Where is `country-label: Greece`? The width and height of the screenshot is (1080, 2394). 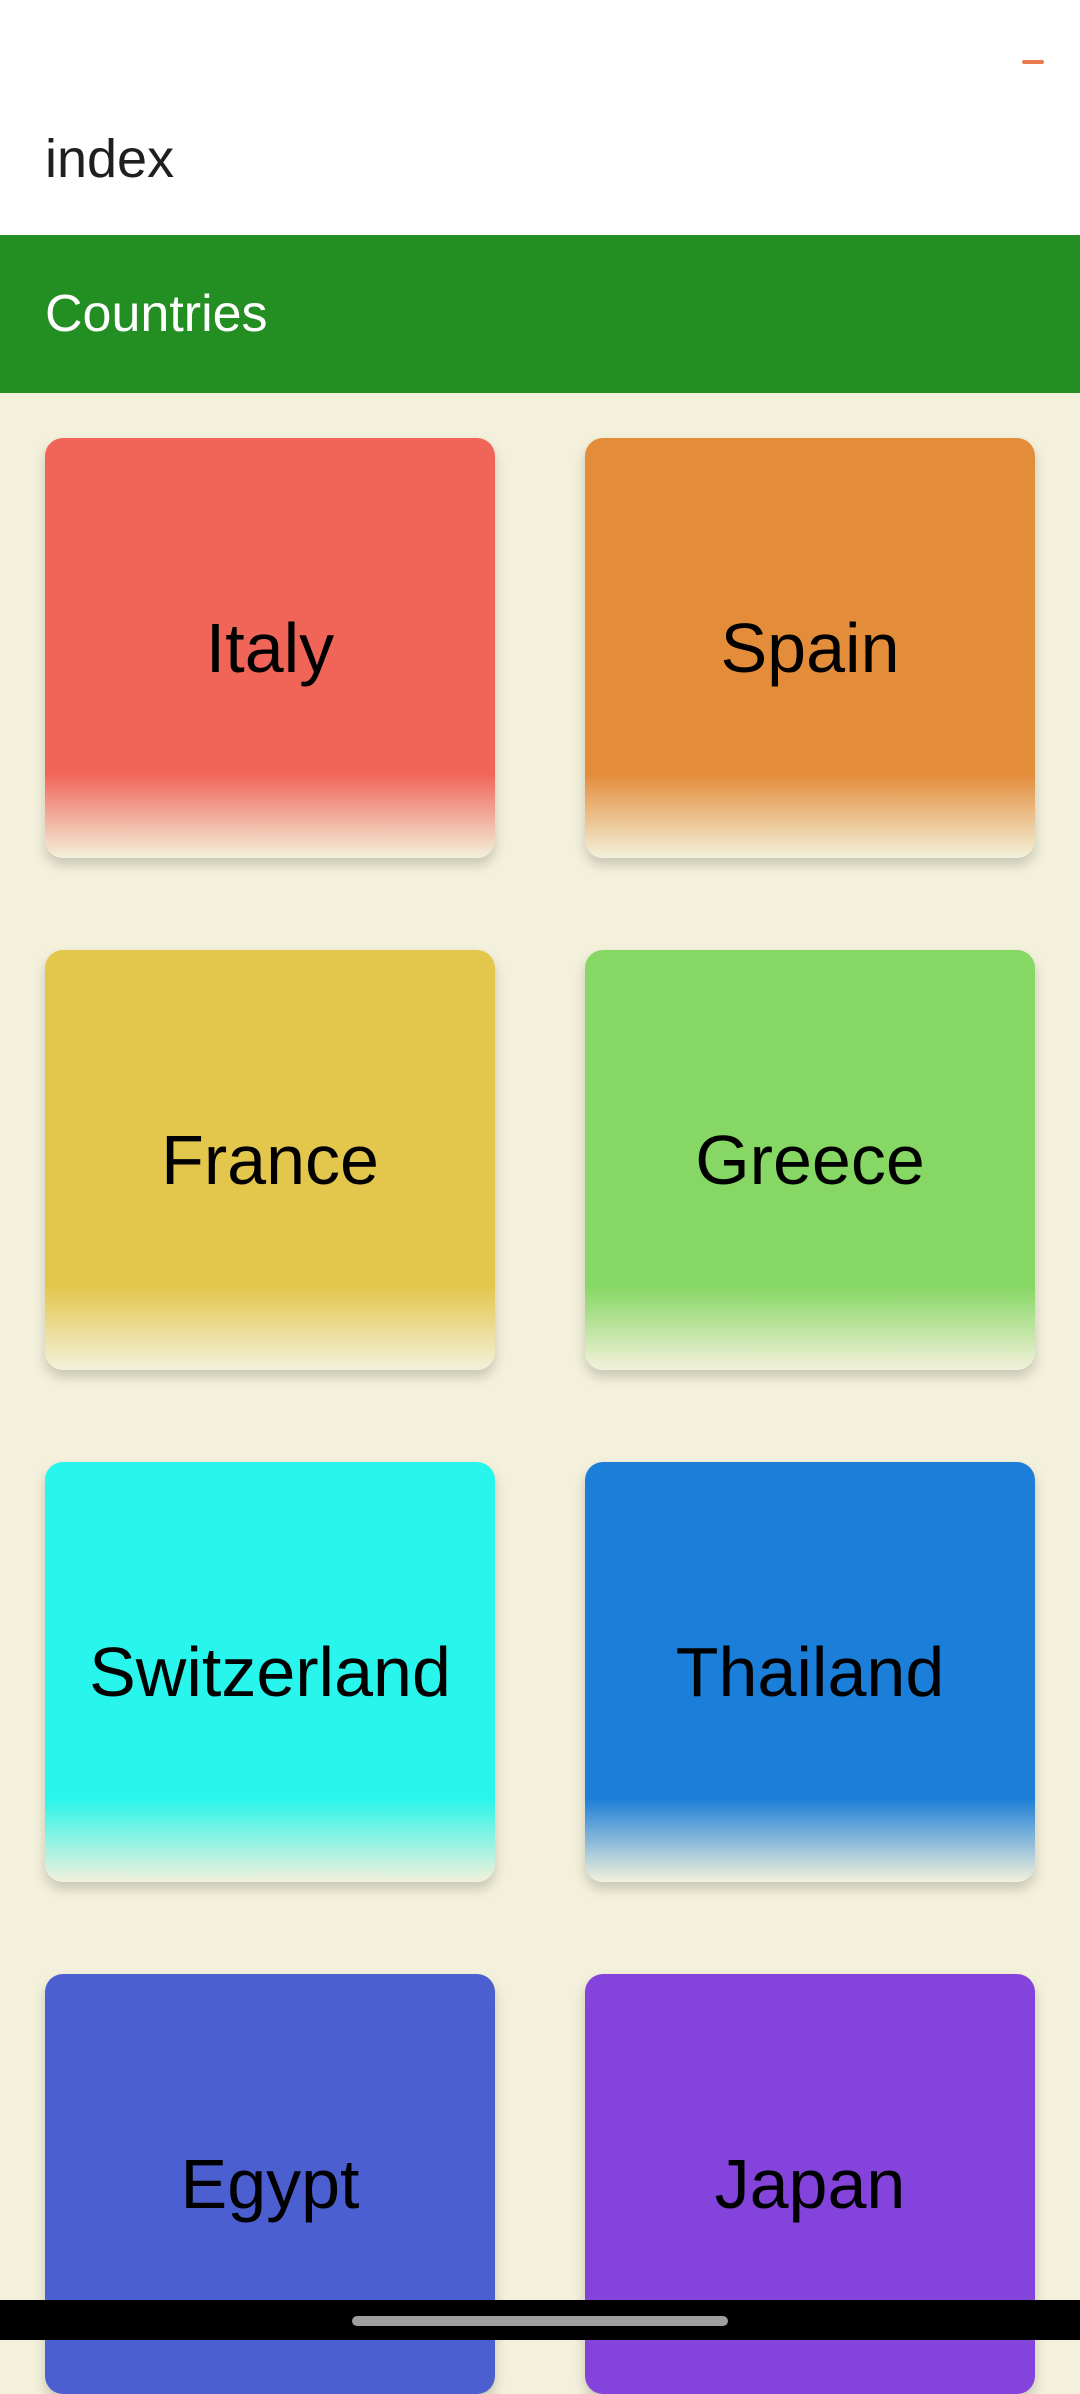
country-label: Greece is located at coordinates (810, 1160).